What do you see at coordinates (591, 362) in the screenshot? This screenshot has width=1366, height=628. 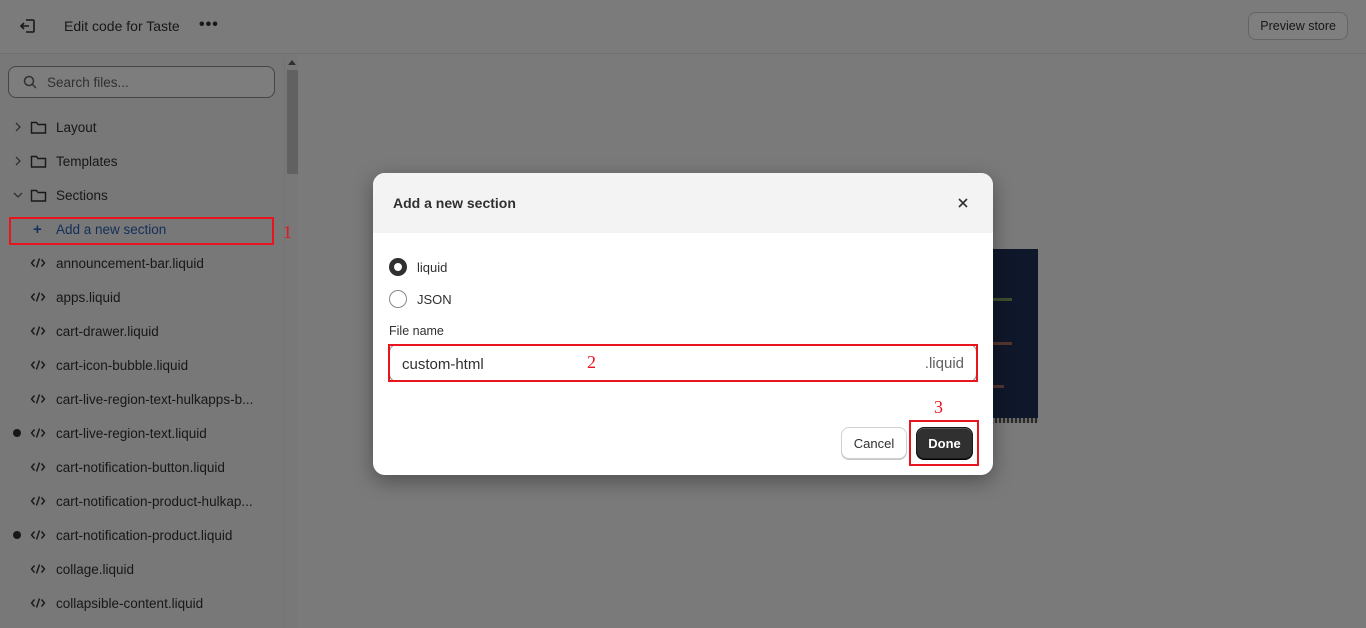 I see `annotation-number-2: 2` at bounding box center [591, 362].